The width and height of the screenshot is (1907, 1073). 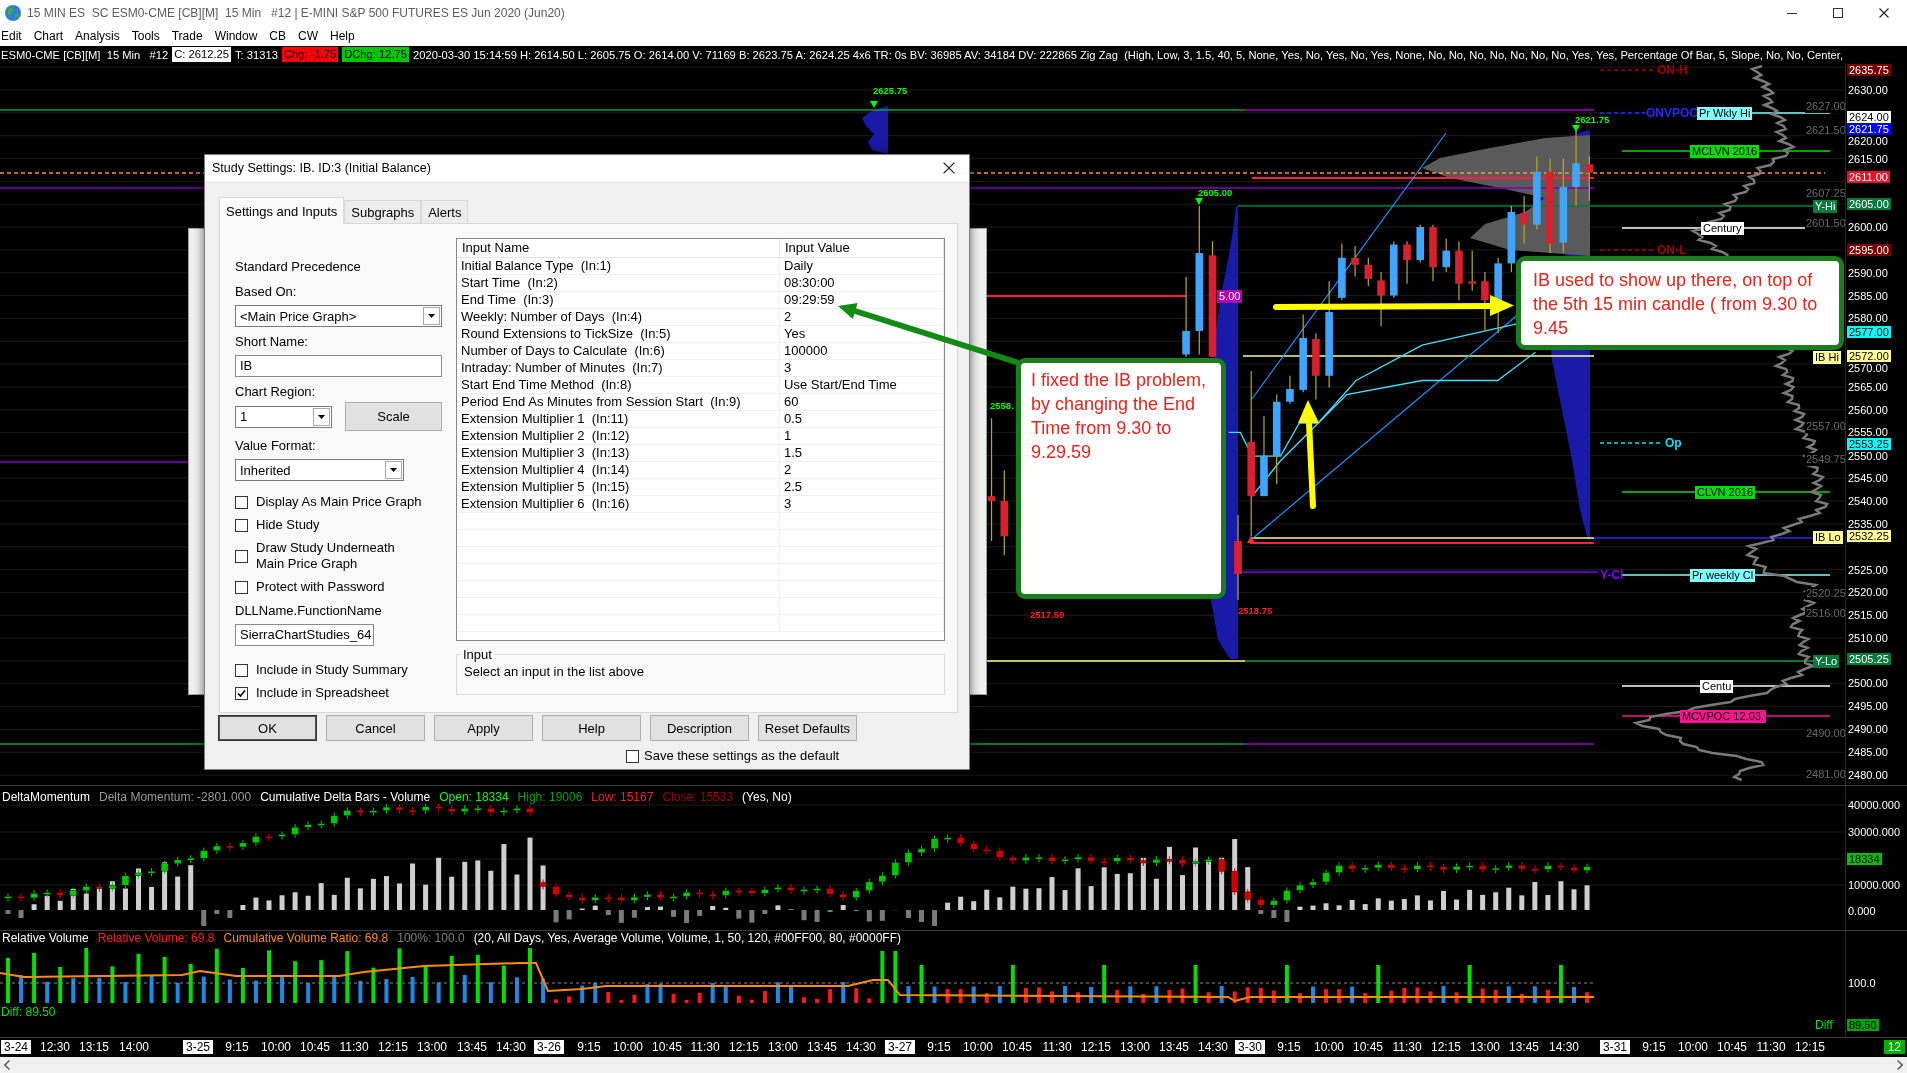 I want to click on date-tag: 3-26, so click(x=549, y=1047).